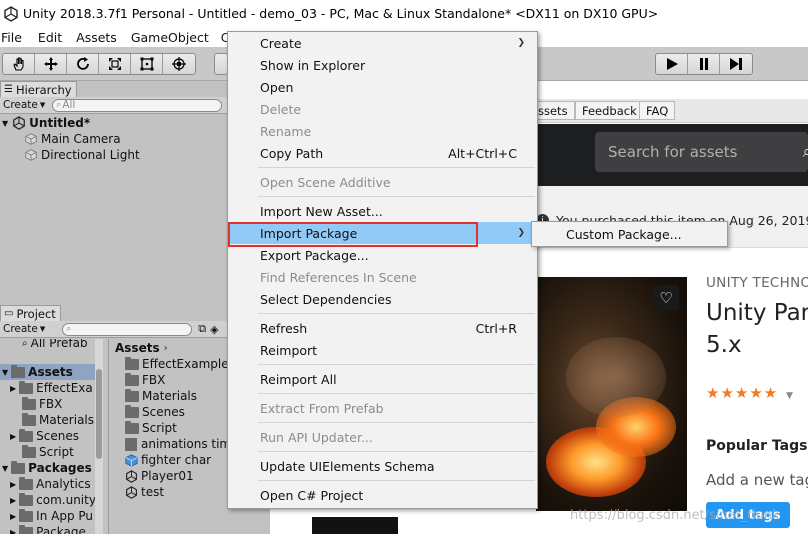  What do you see at coordinates (44, 436) in the screenshot?
I see `project-tree-item: ▶ Scenes` at bounding box center [44, 436].